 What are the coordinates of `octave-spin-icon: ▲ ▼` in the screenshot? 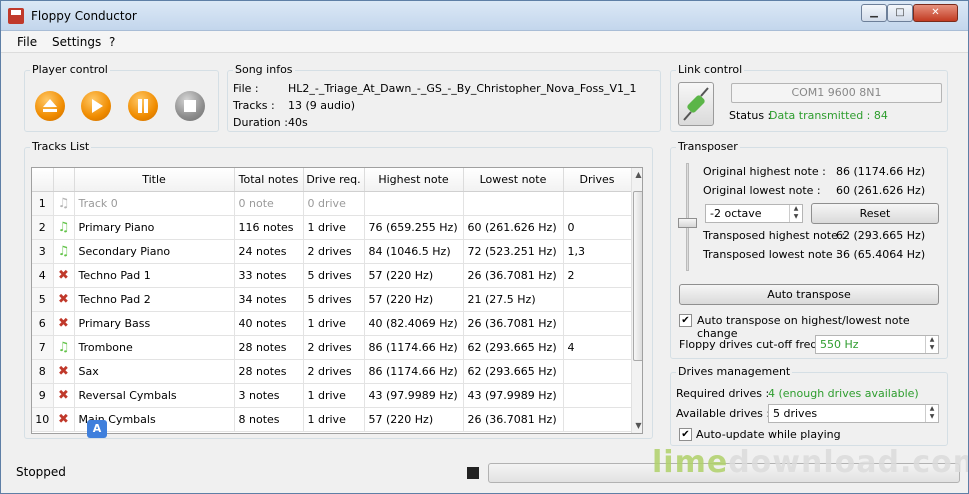 It's located at (795, 213).